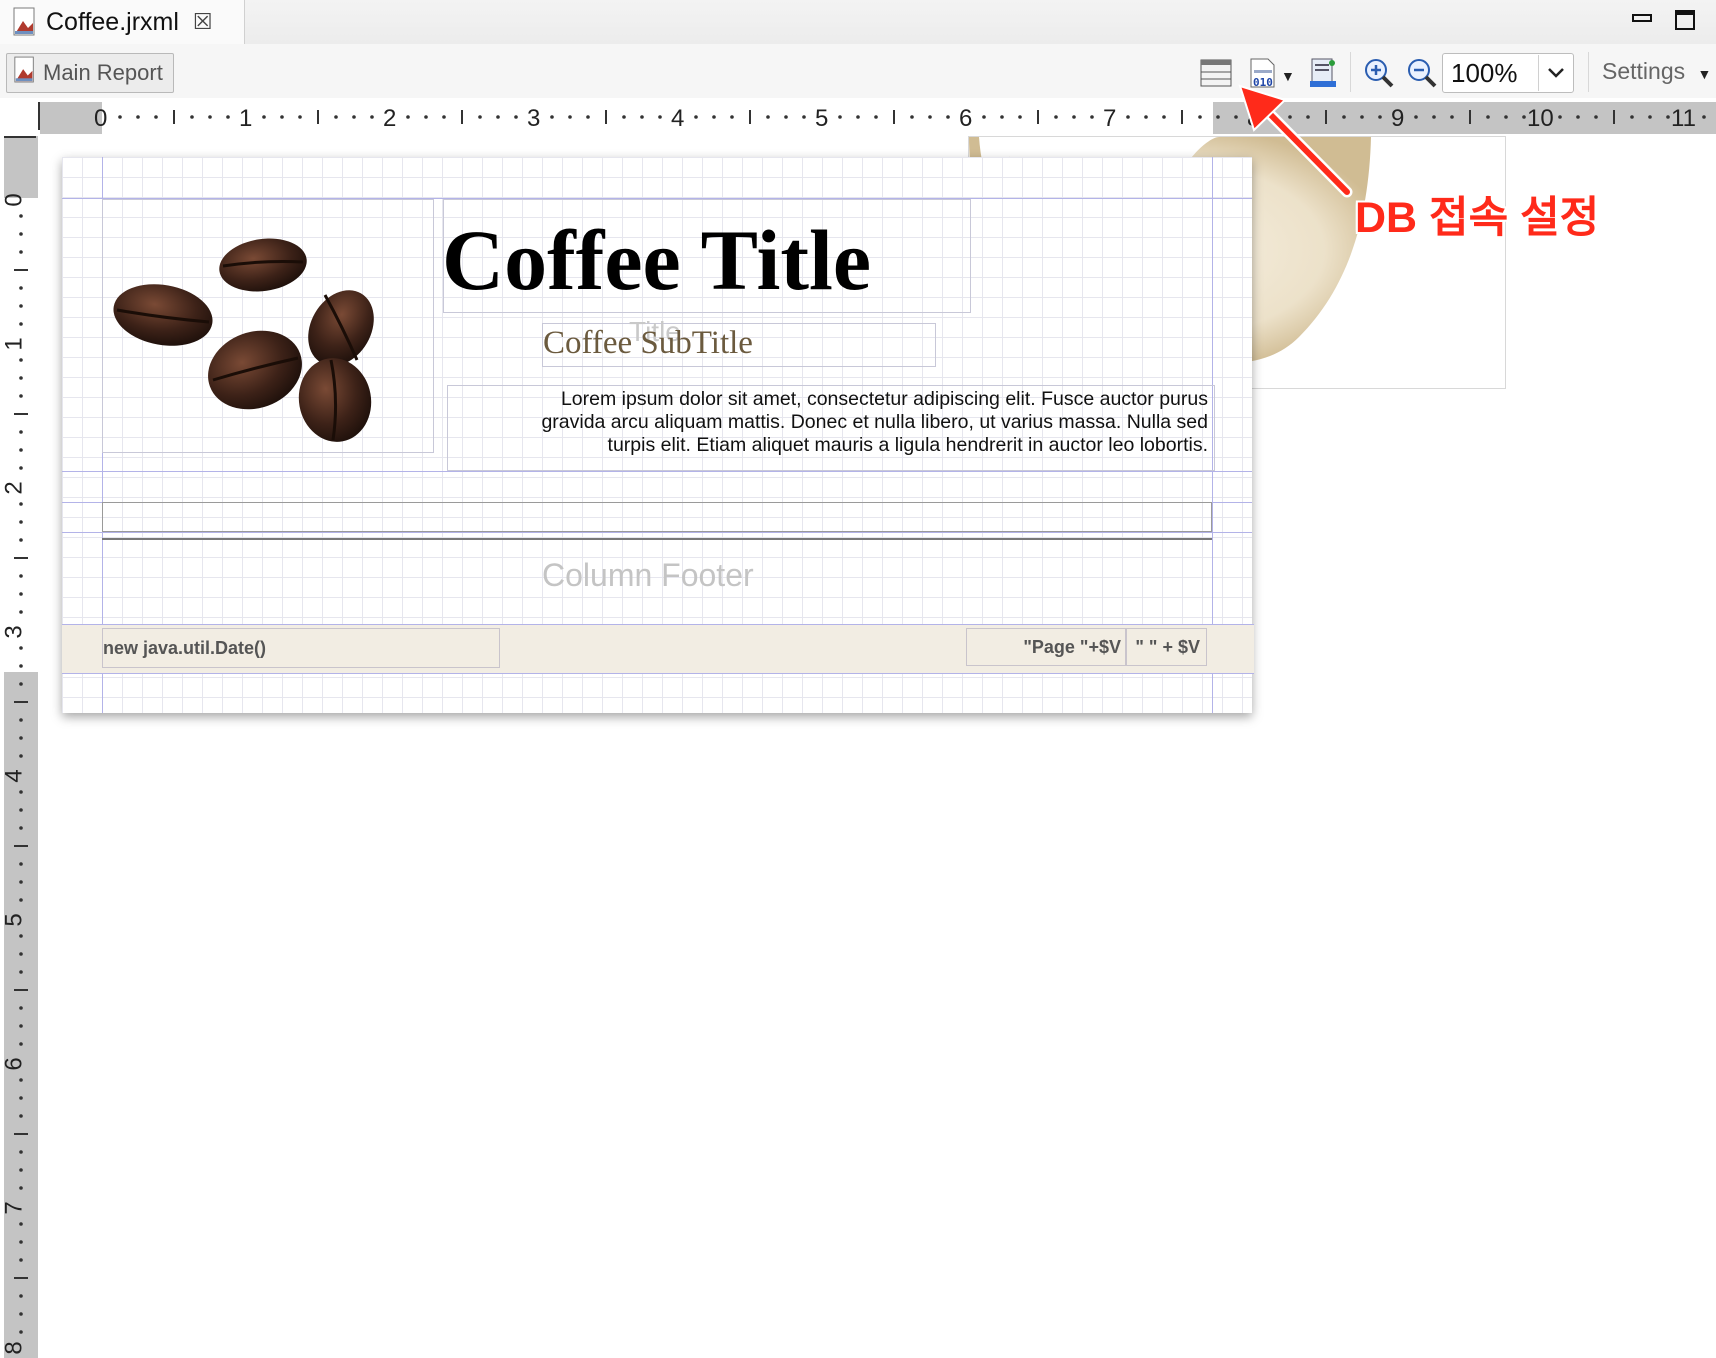  I want to click on zoom-out-icon, so click(1421, 73).